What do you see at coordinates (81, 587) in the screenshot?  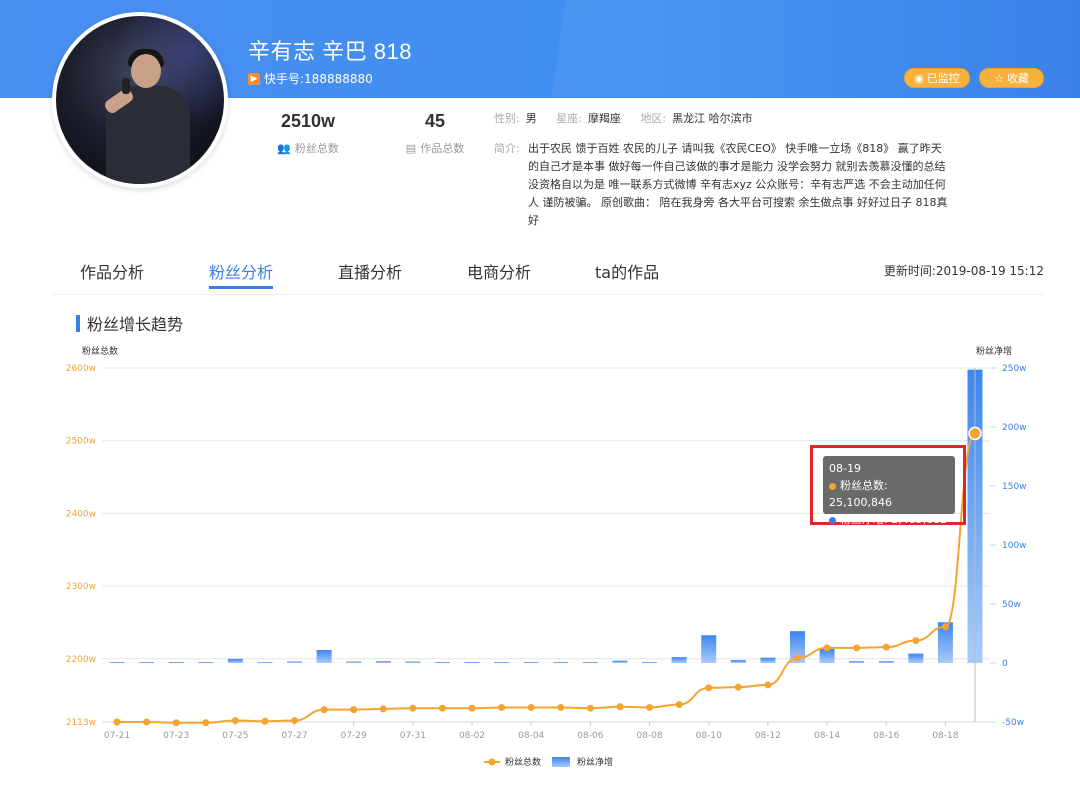 I see `left-tick-label: 2300w` at bounding box center [81, 587].